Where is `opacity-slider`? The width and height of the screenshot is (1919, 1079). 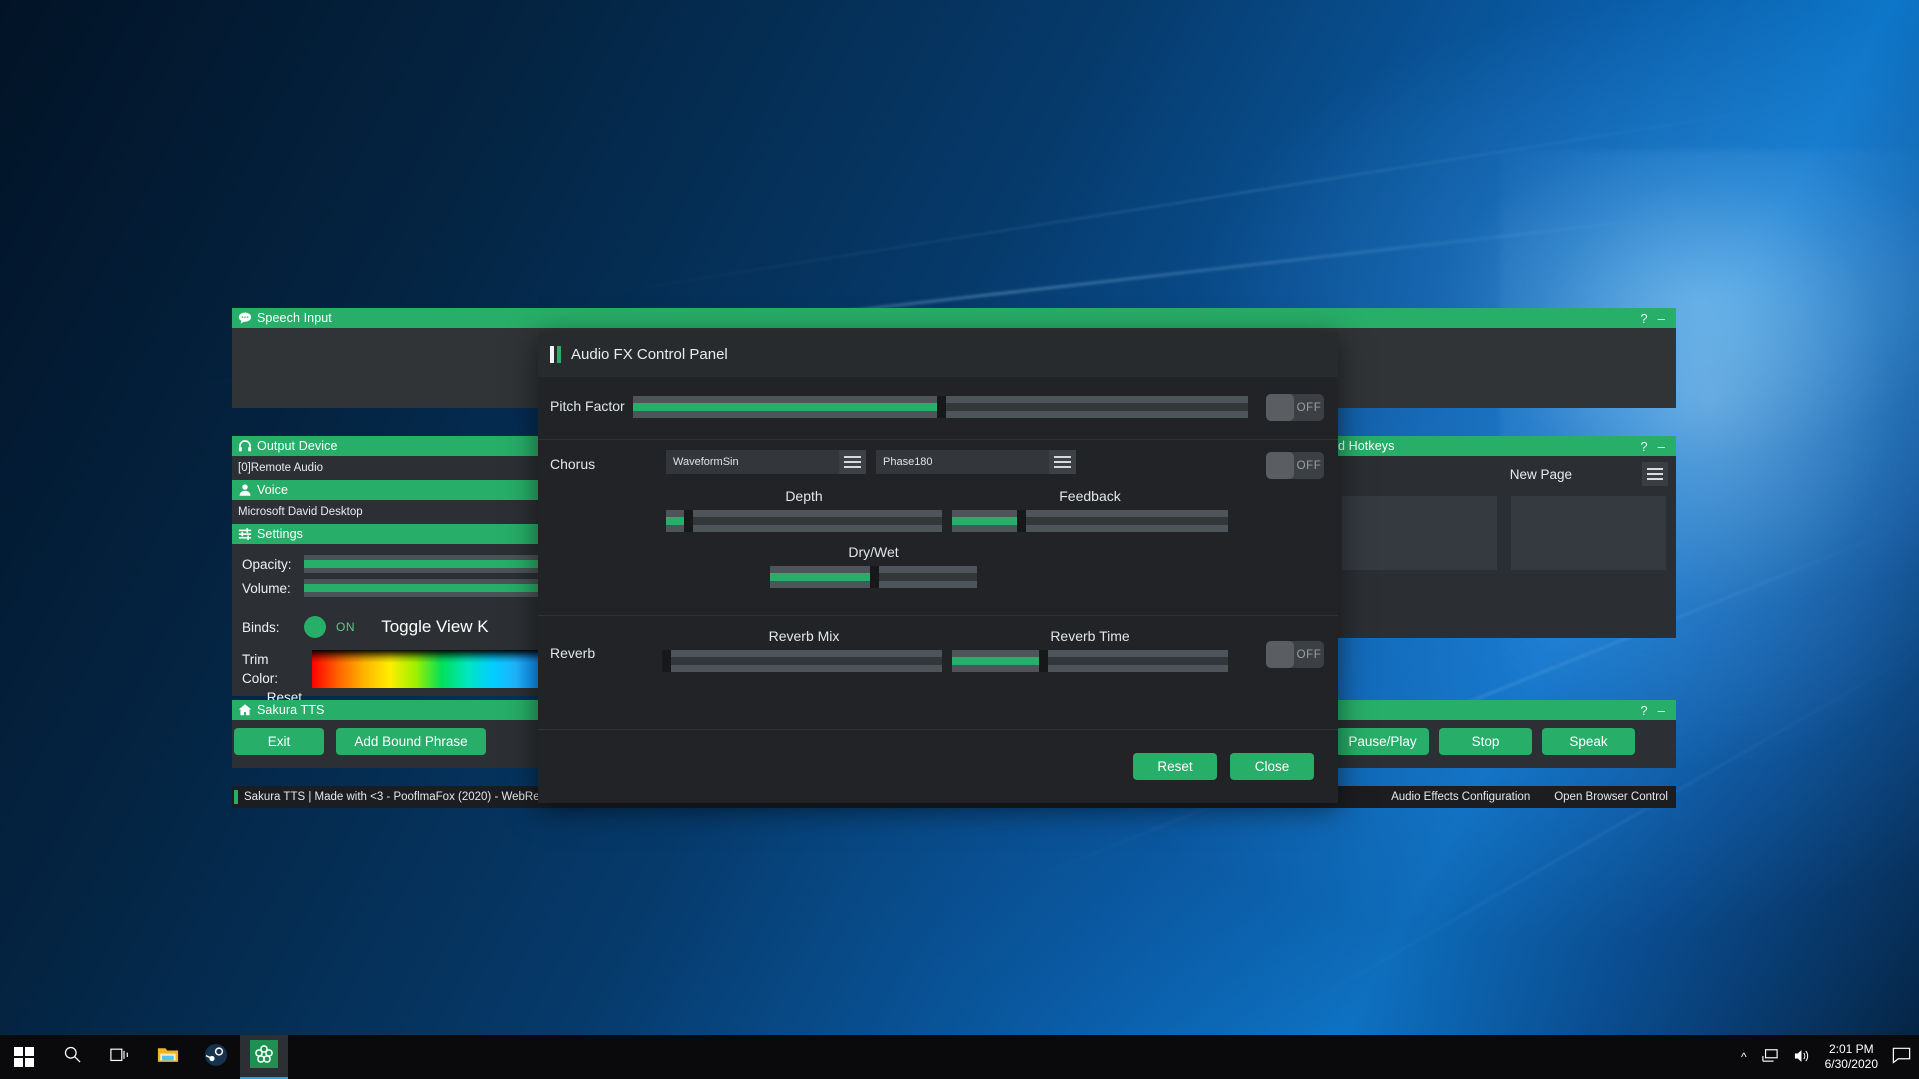
opacity-slider is located at coordinates (426, 564).